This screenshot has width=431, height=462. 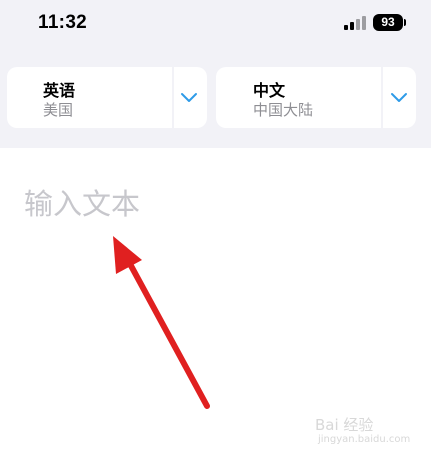 What do you see at coordinates (344, 425) in the screenshot?
I see `watermark: Bai 经验` at bounding box center [344, 425].